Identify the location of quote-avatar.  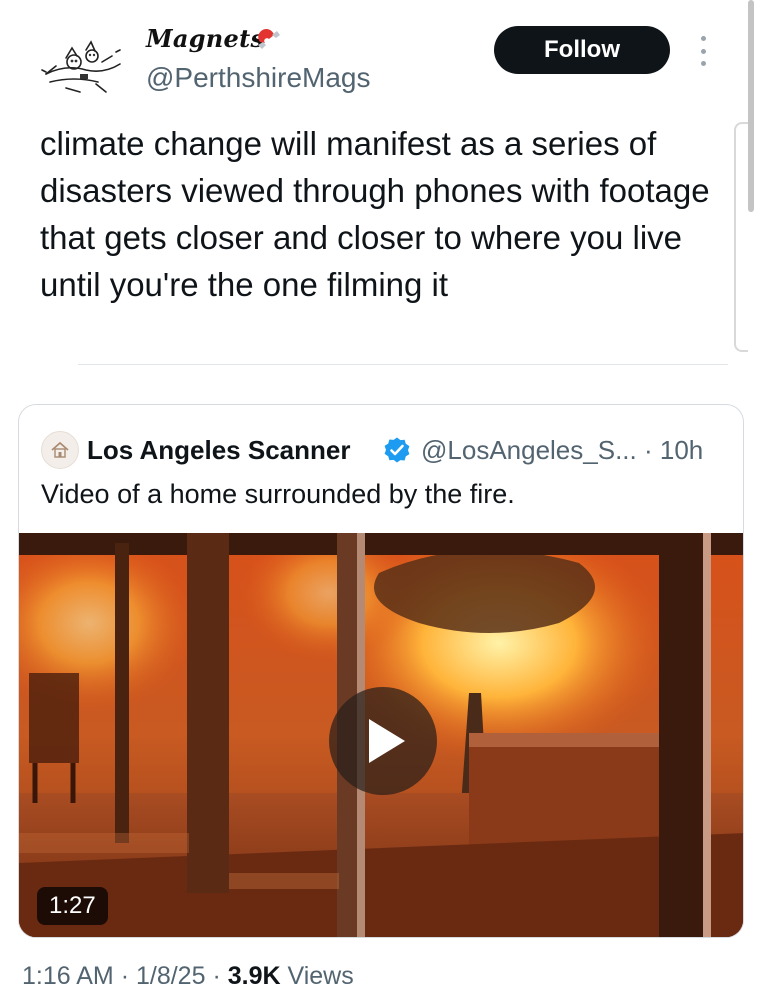
(60, 450).